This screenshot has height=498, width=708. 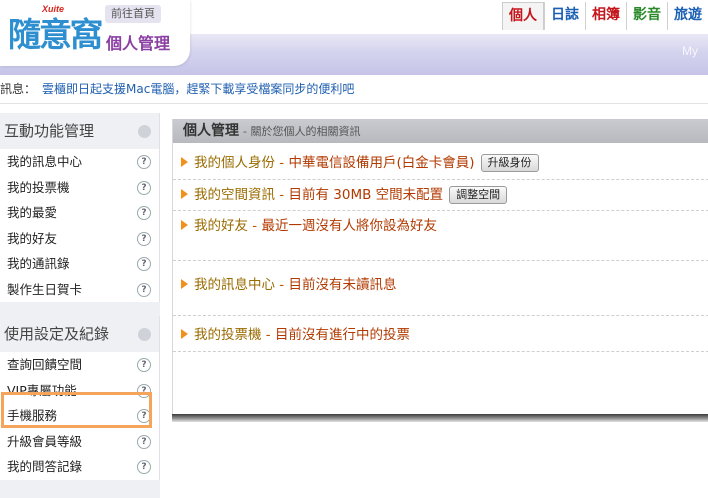 What do you see at coordinates (45, 466) in the screenshot?
I see `sidebar-item-label: 我的問答記錄` at bounding box center [45, 466].